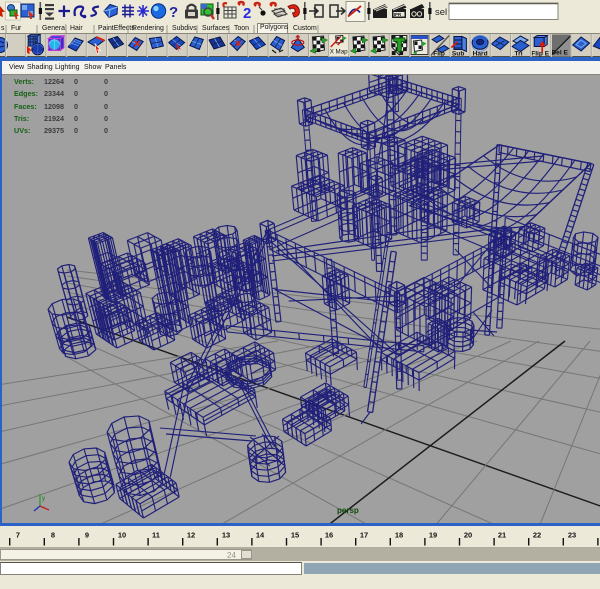  What do you see at coordinates (53, 535) in the screenshot?
I see `svg-text: 8` at bounding box center [53, 535].